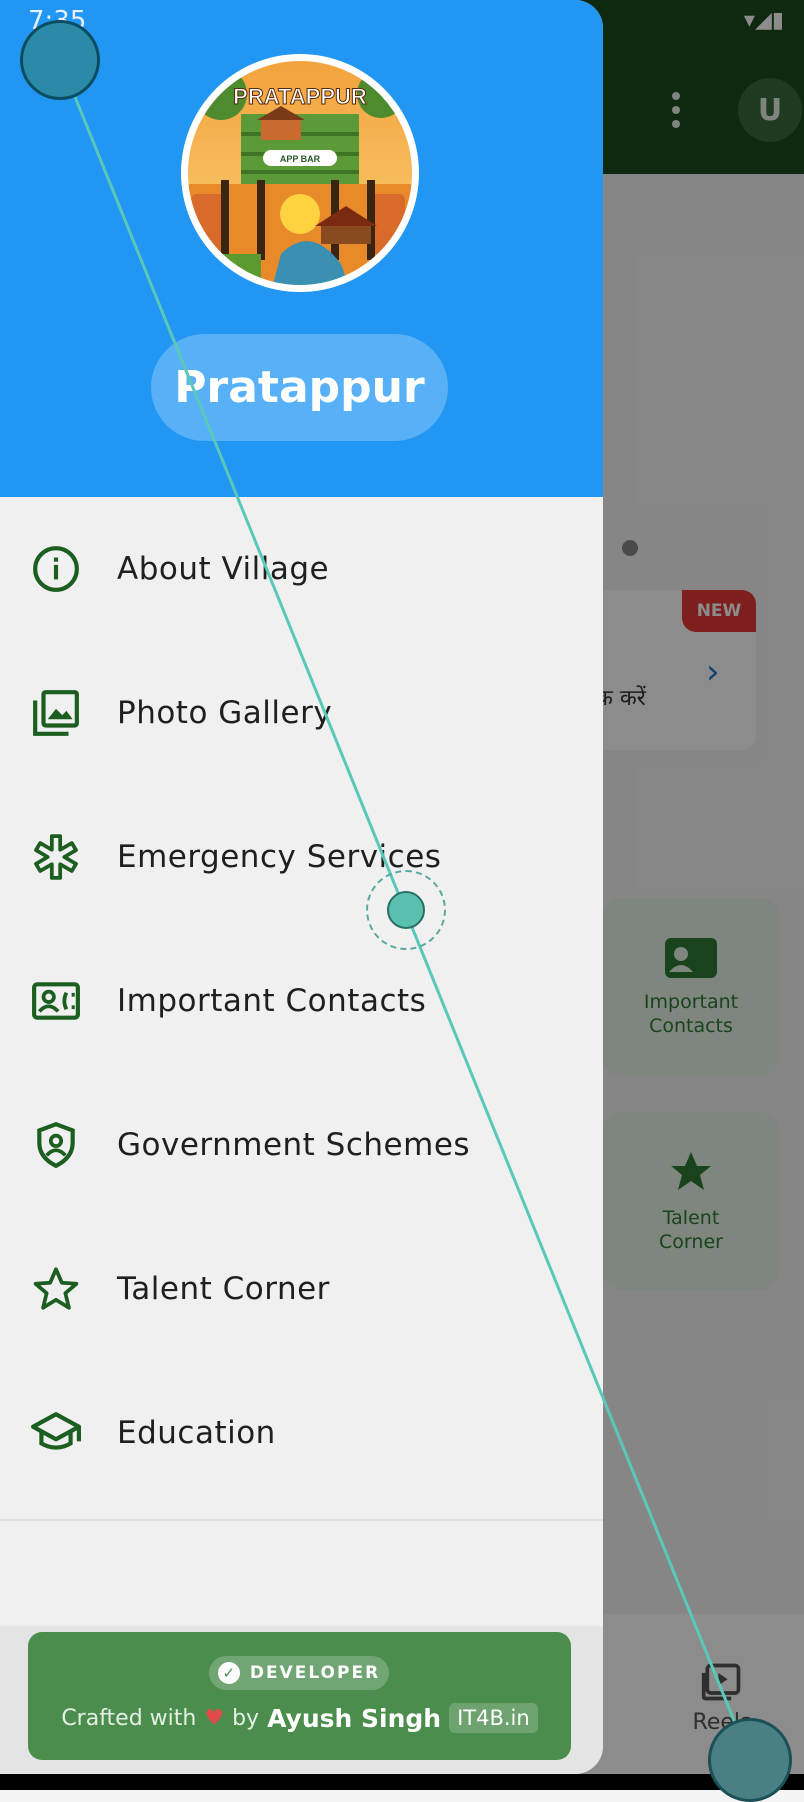 This screenshot has width=804, height=1802. I want to click on menu-item-emergency-services: Emergency Services, so click(301, 857).